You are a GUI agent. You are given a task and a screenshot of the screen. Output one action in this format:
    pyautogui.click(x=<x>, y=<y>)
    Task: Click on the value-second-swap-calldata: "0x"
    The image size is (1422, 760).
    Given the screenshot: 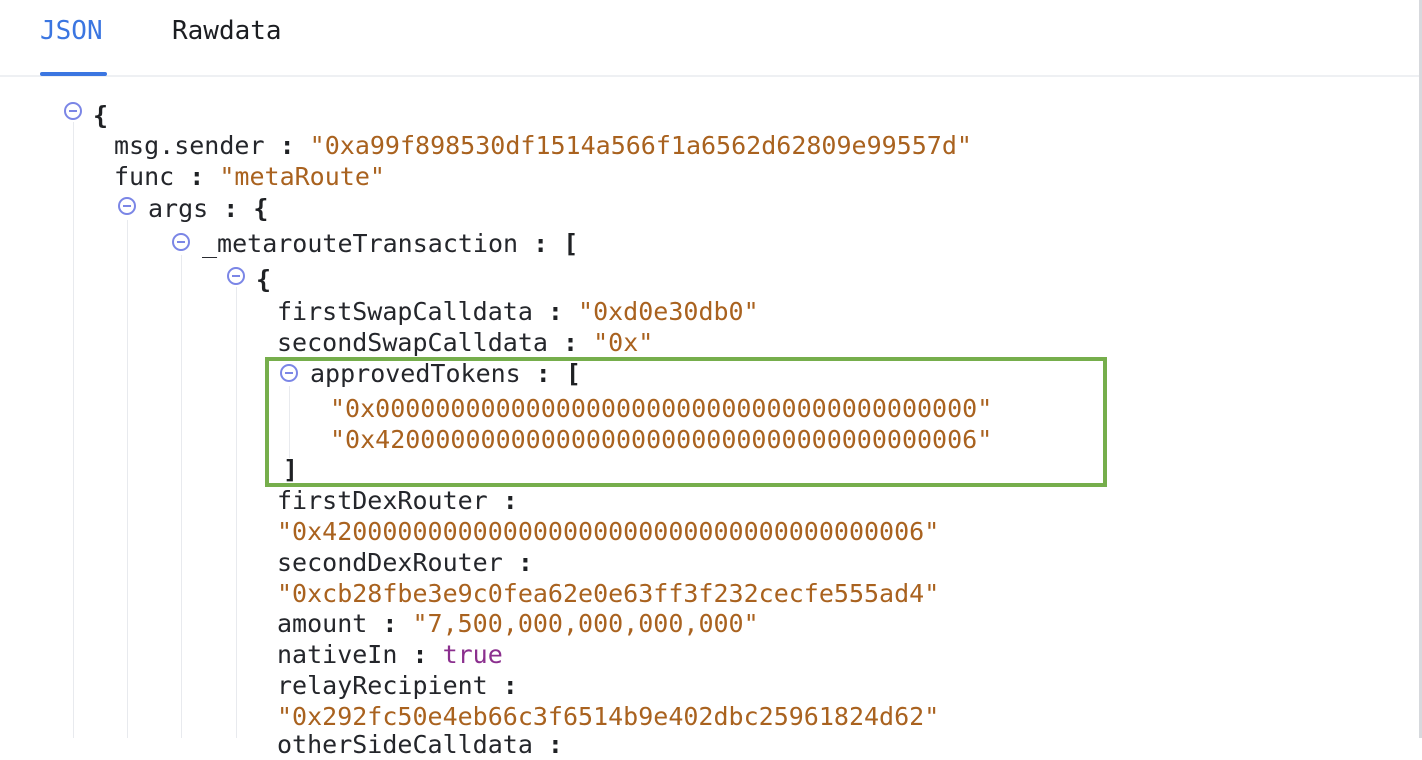 What is the action you would take?
    pyautogui.click(x=623, y=342)
    